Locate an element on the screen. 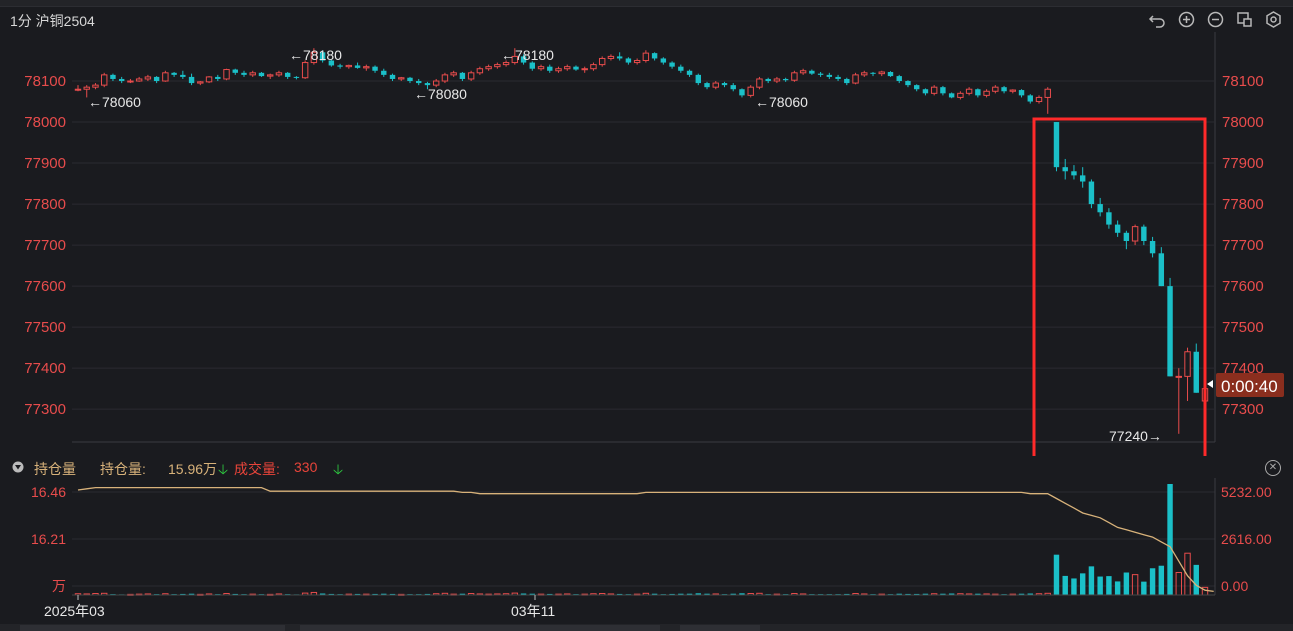  collapse-triangle-icon is located at coordinates (18, 467).